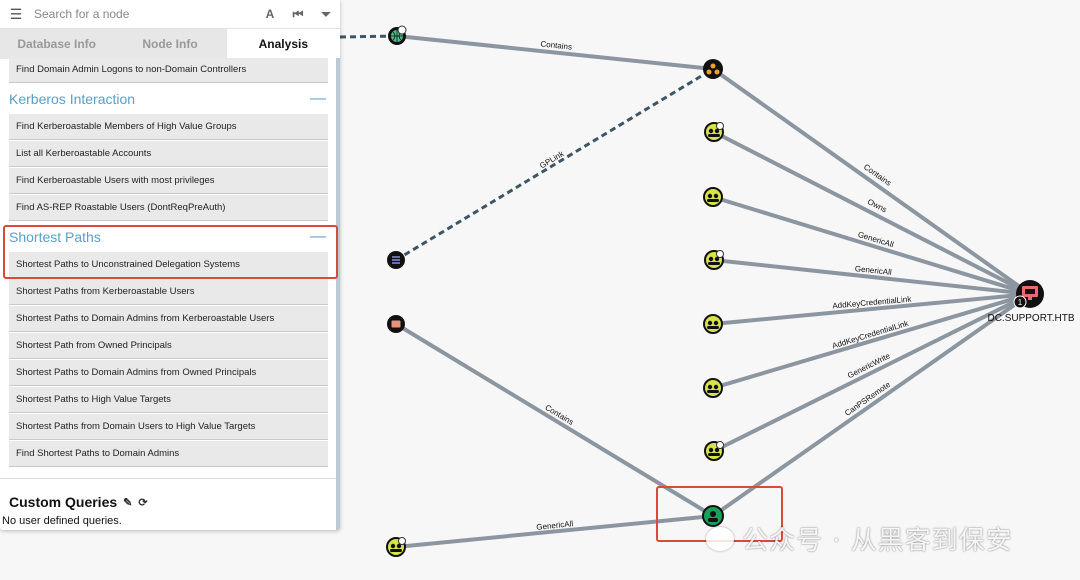  Describe the element at coordinates (144, 14) in the screenshot. I see `search-input` at that location.